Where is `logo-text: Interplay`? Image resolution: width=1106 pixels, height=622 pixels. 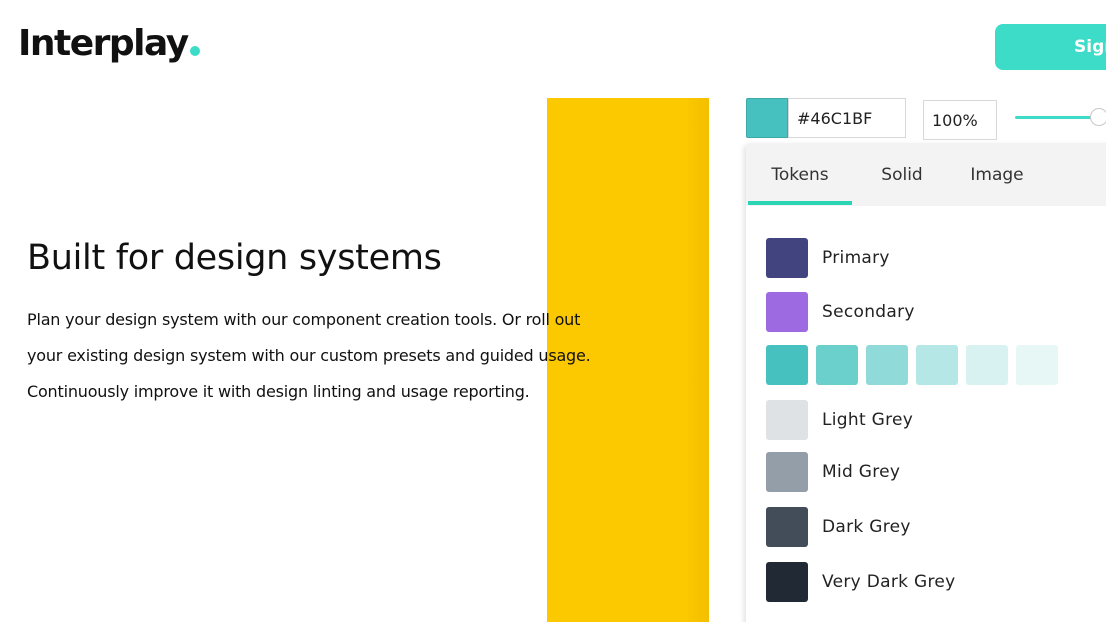
logo-text: Interplay is located at coordinates (103, 43).